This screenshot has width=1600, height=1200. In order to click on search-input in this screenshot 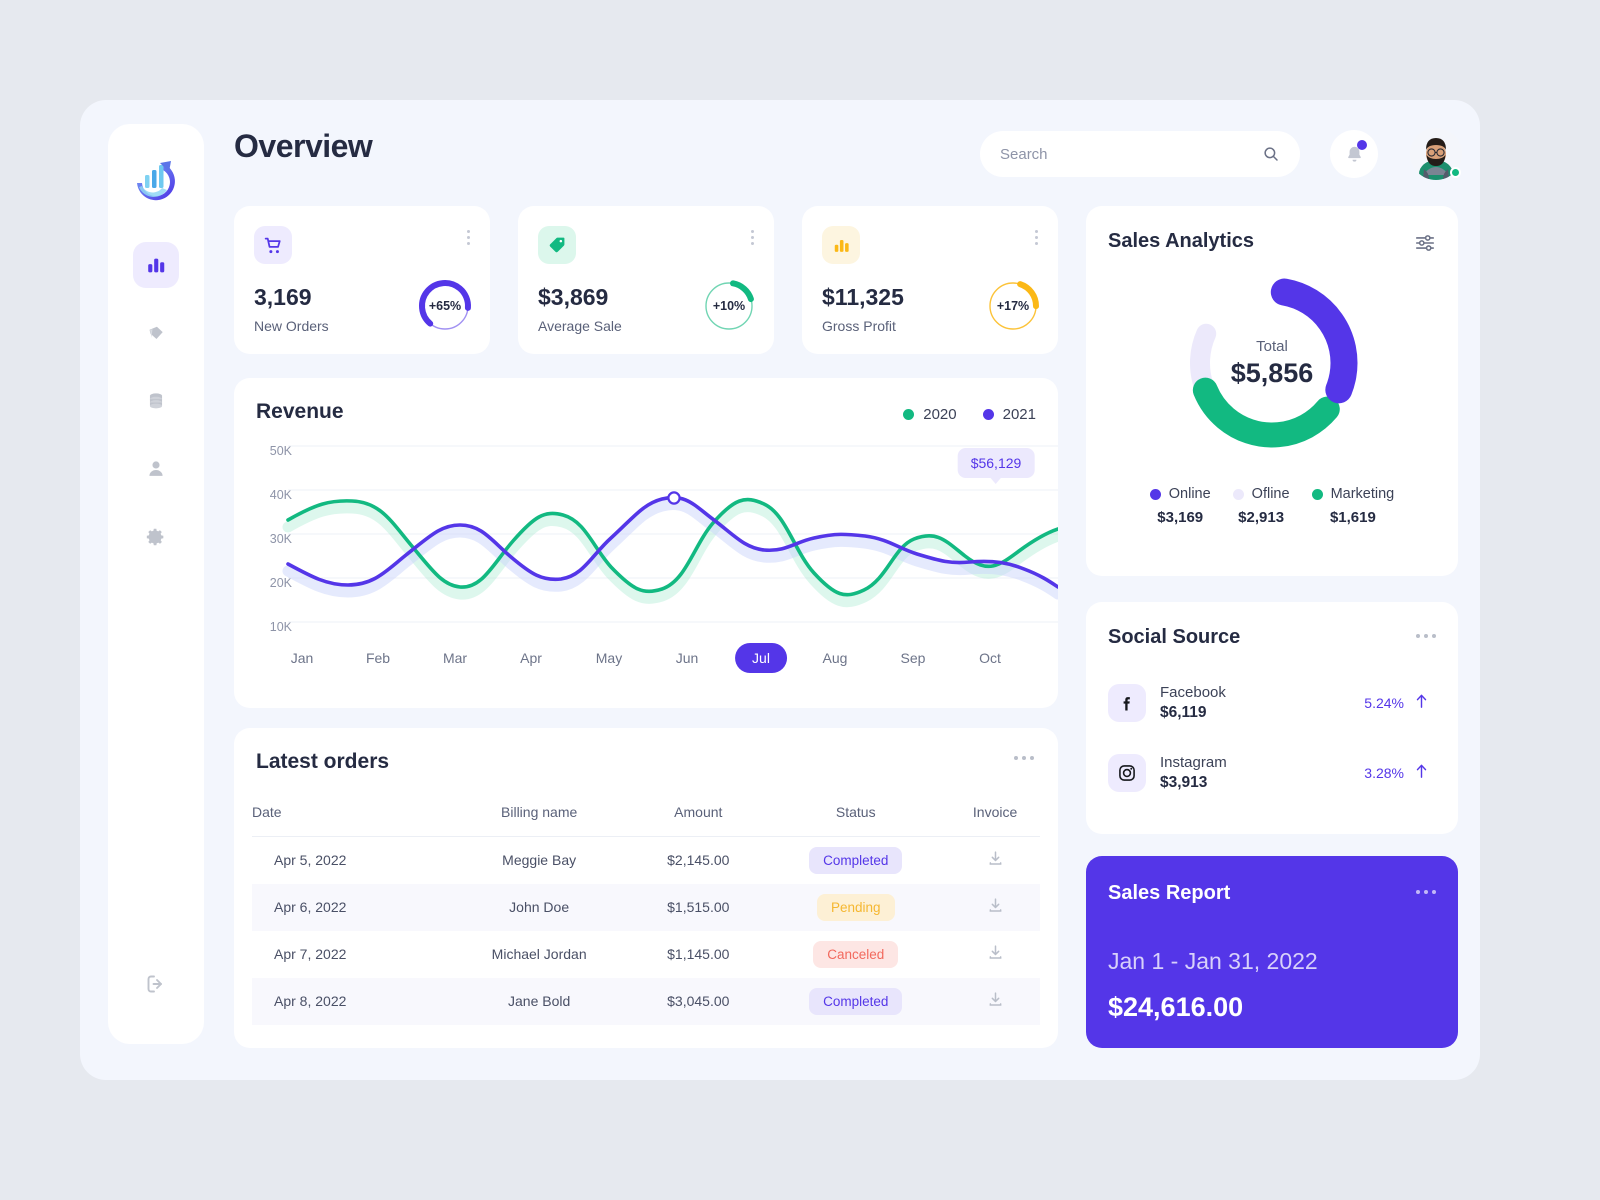, I will do `click(1131, 154)`.